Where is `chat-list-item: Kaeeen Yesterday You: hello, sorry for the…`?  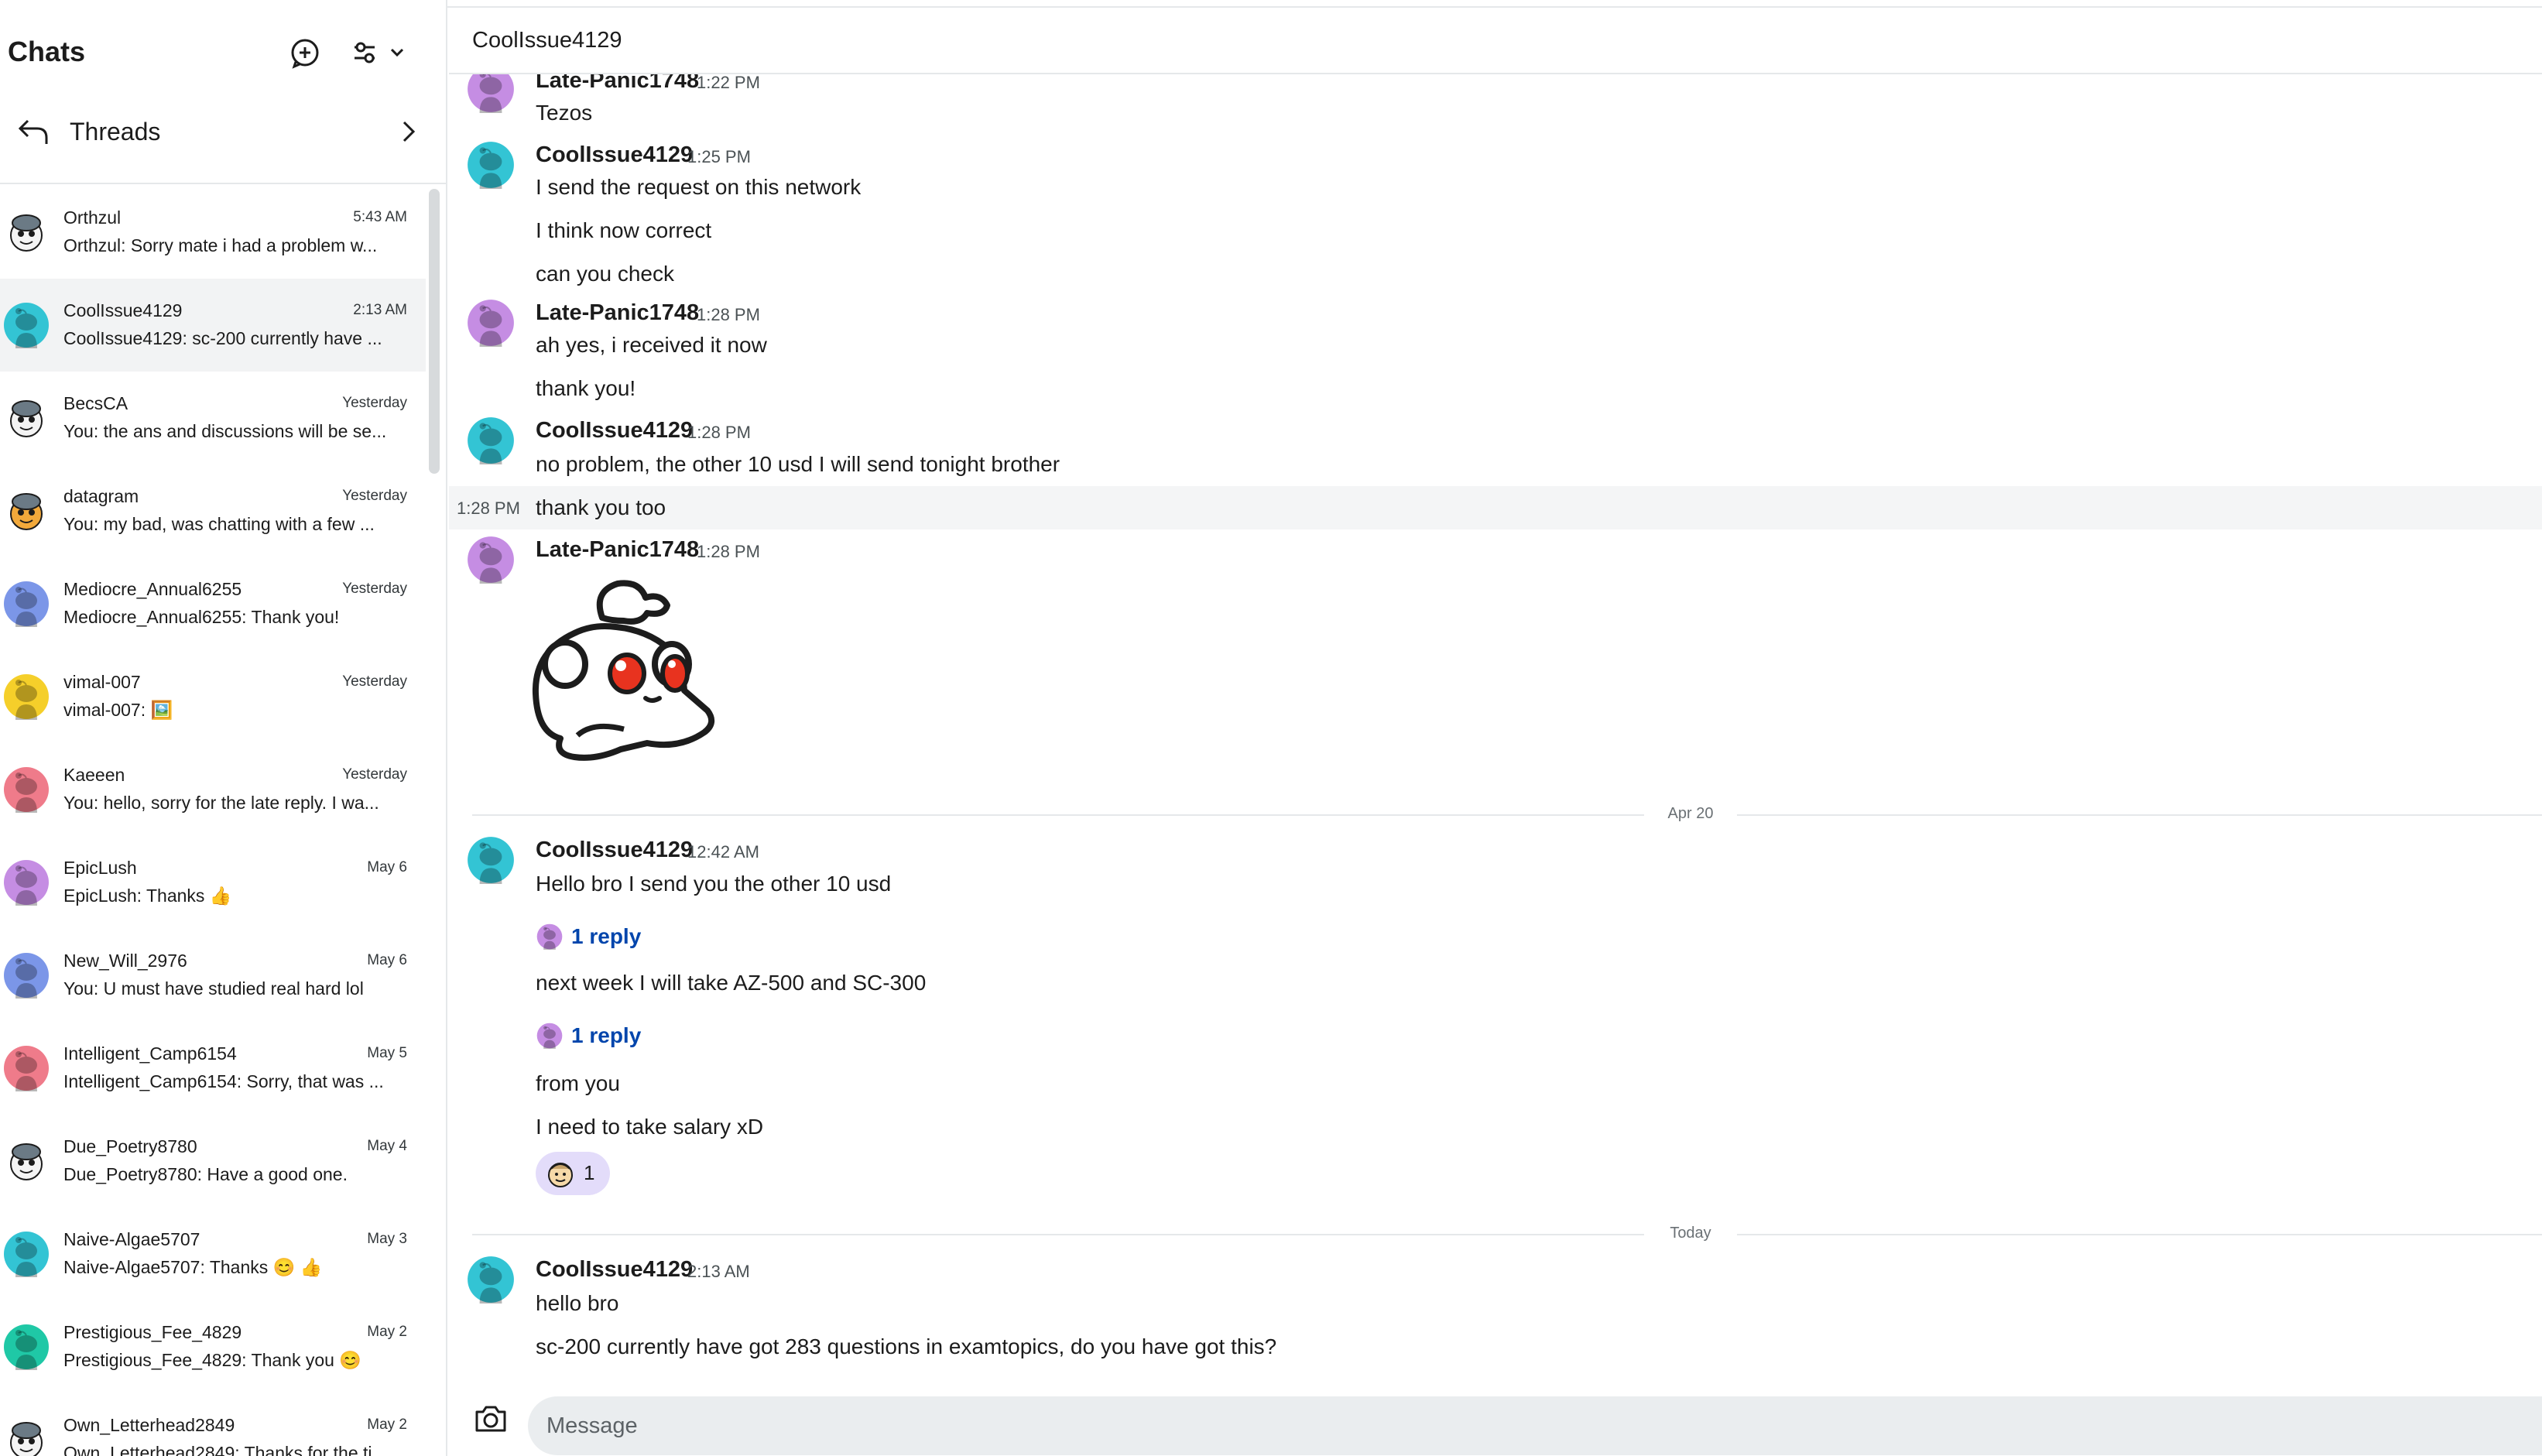
chat-list-item: Kaeeen Yesterday You: hello, sorry for the… is located at coordinates (213, 789).